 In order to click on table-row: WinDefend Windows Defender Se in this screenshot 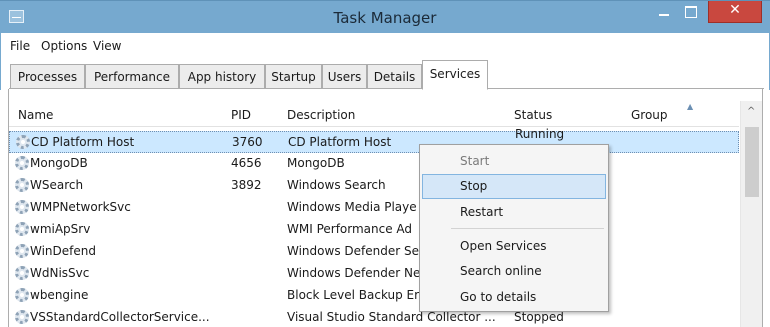, I will do `click(374, 252)`.